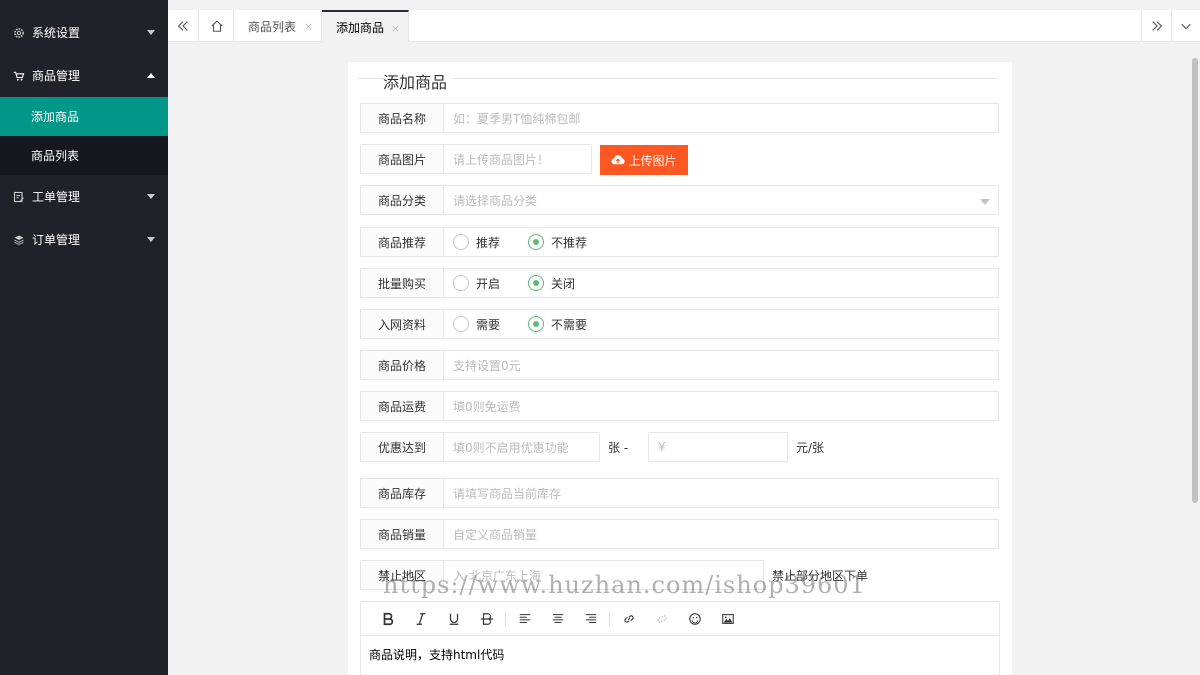 Image resolution: width=1200 pixels, height=675 pixels. I want to click on strikethrough-icon, so click(486, 618).